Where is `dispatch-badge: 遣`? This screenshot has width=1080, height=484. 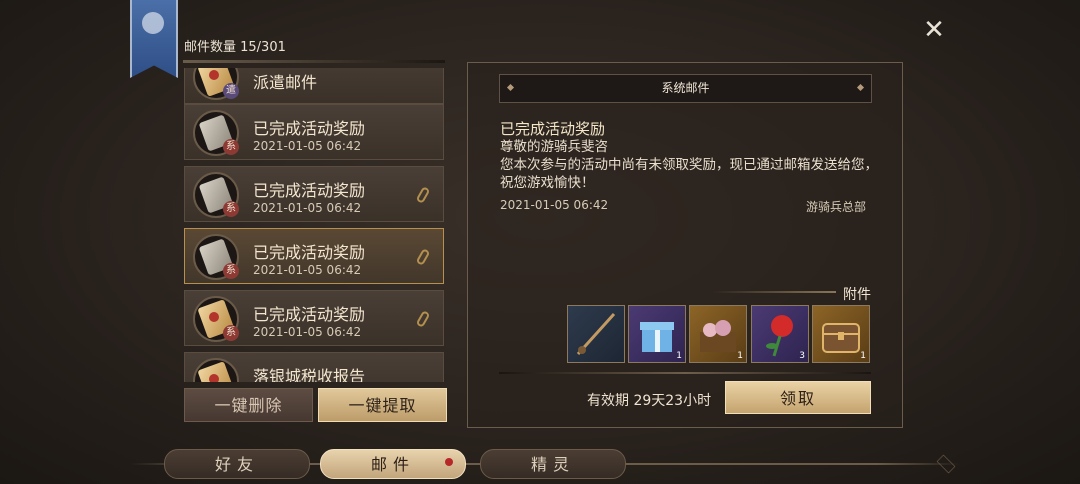 dispatch-badge: 遣 is located at coordinates (231, 91).